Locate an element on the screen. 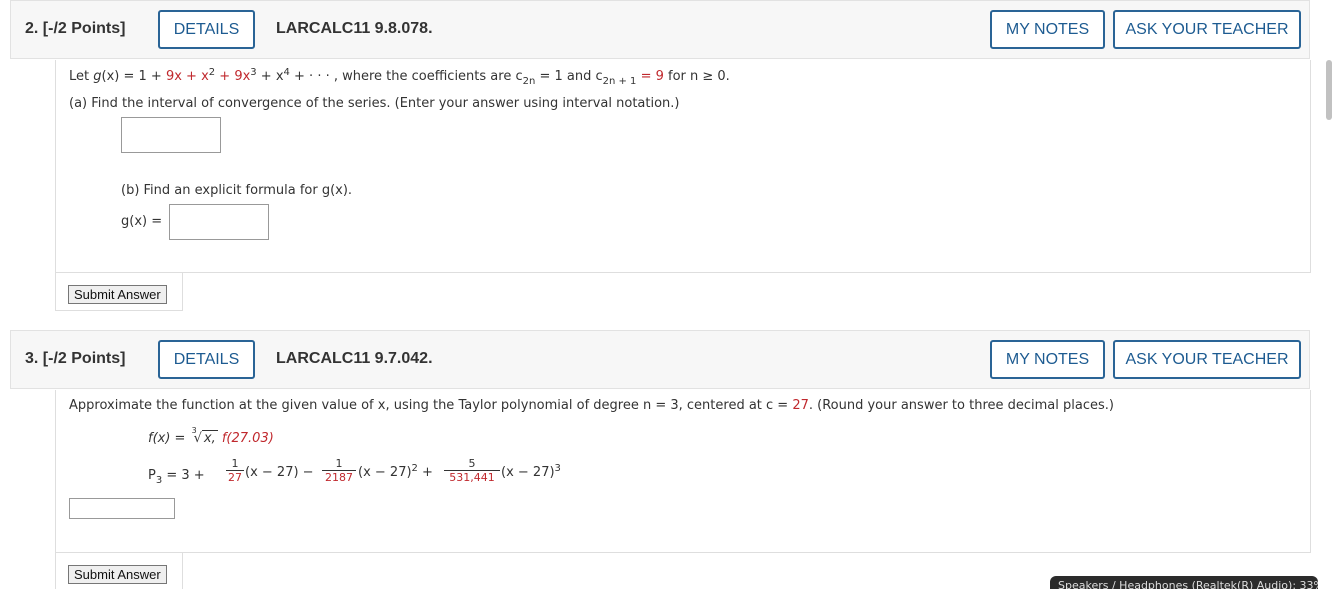 The width and height of the screenshot is (1332, 589). q3-term3-fraction: 5 531,441 is located at coordinates (472, 470).